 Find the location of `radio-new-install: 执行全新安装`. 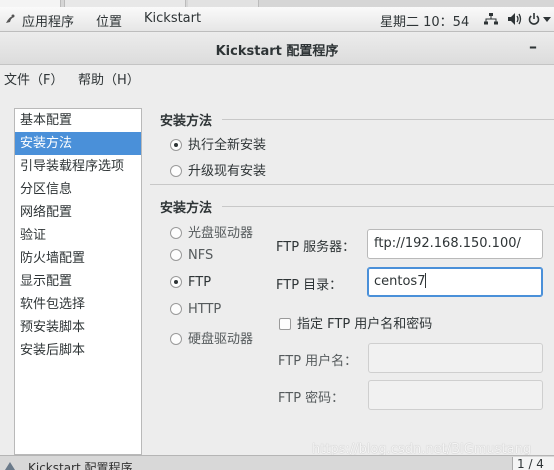

radio-new-install: 执行全新安装 is located at coordinates (218, 143).